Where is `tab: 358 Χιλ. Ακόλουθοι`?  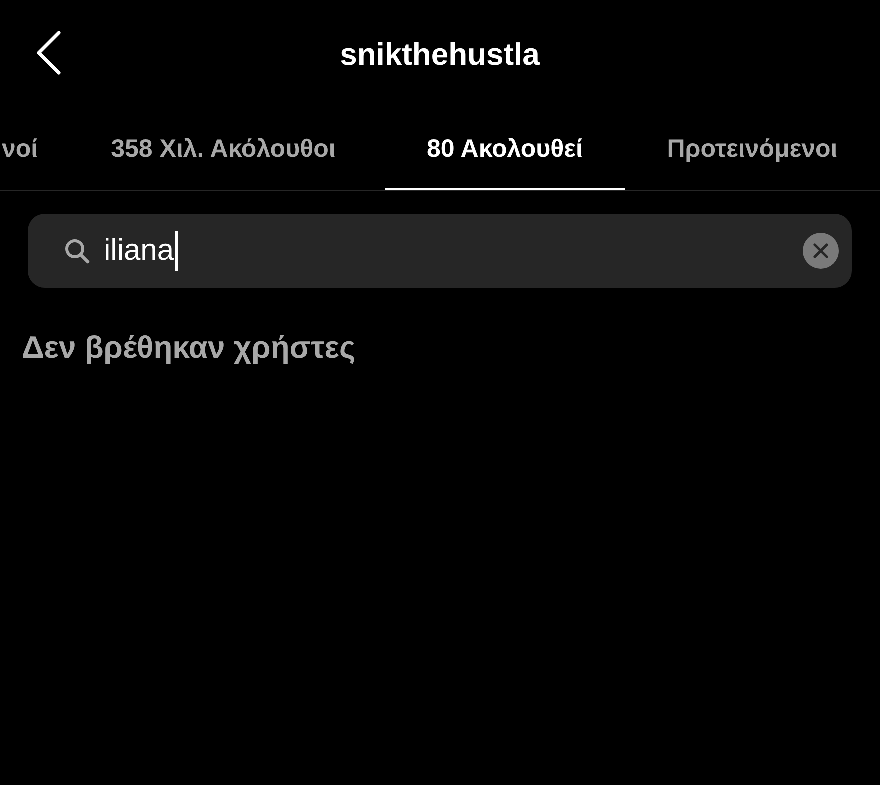 tab: 358 Χιλ. Ακόλουθοι is located at coordinates (223, 150).